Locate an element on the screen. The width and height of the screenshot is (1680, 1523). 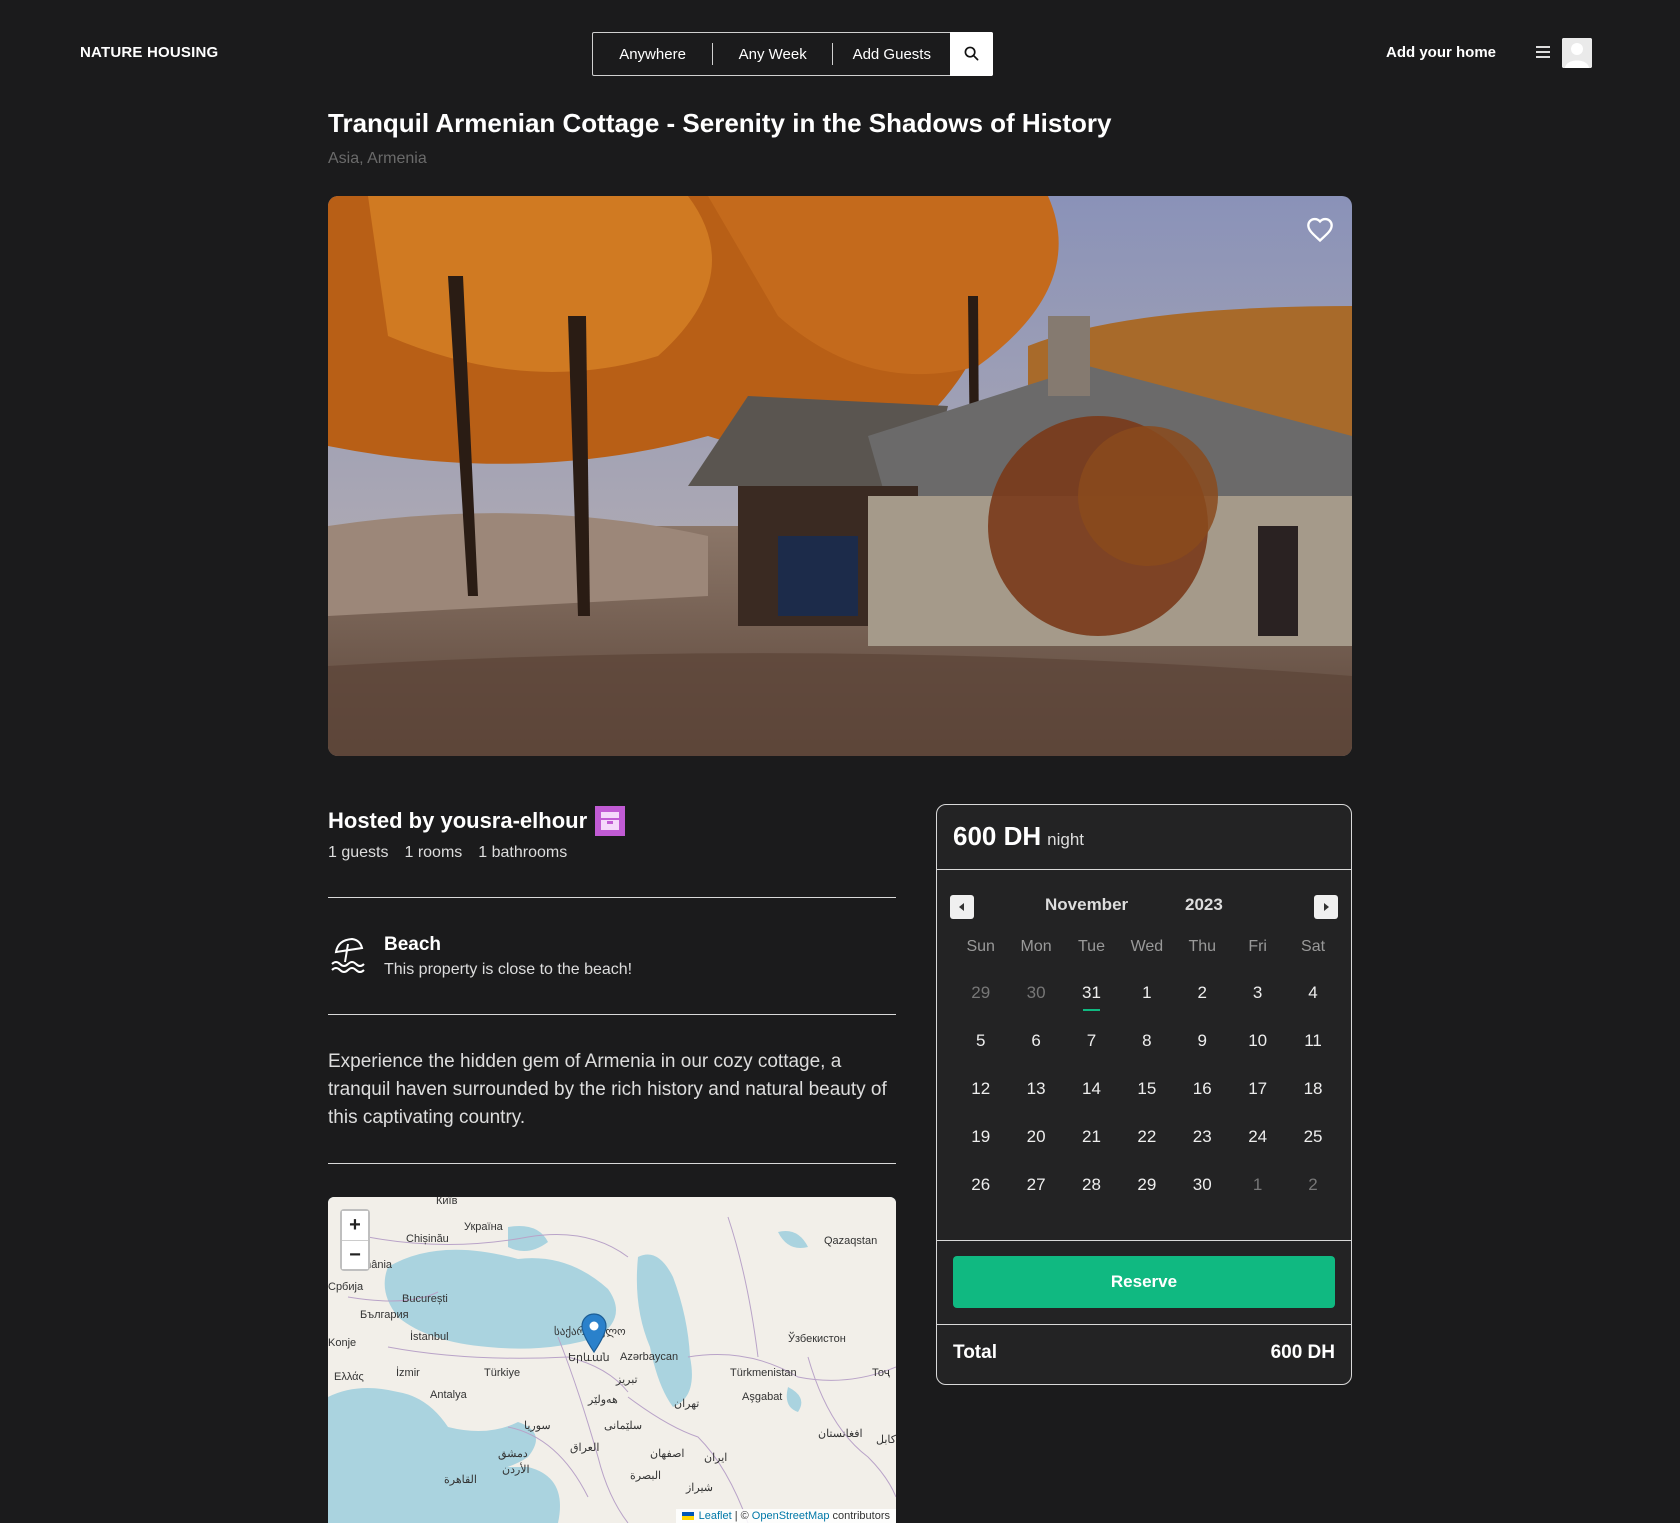
map-label: اصفهان is located at coordinates (667, 1454).